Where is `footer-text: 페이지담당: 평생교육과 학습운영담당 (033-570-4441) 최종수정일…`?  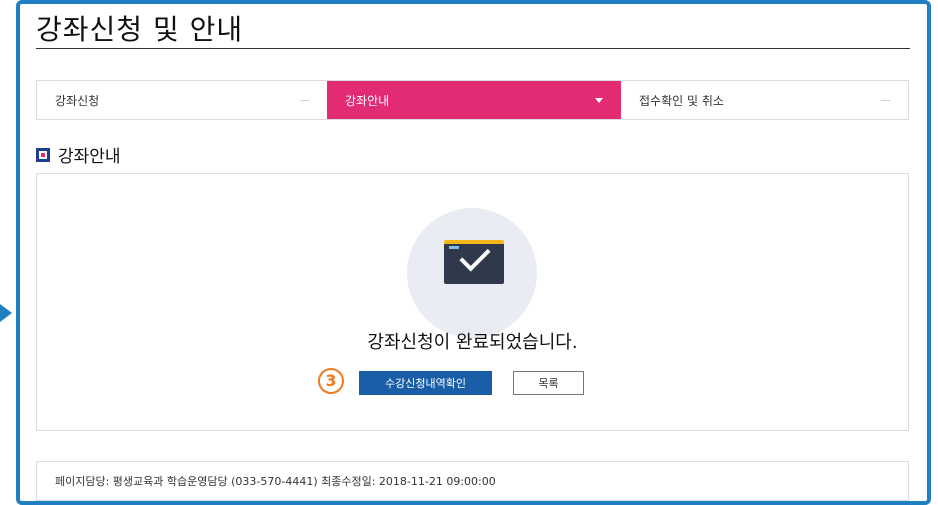
footer-text: 페이지담당: 평생교육과 학습운영담당 (033-570-4441) 최종수정일… is located at coordinates (275, 481).